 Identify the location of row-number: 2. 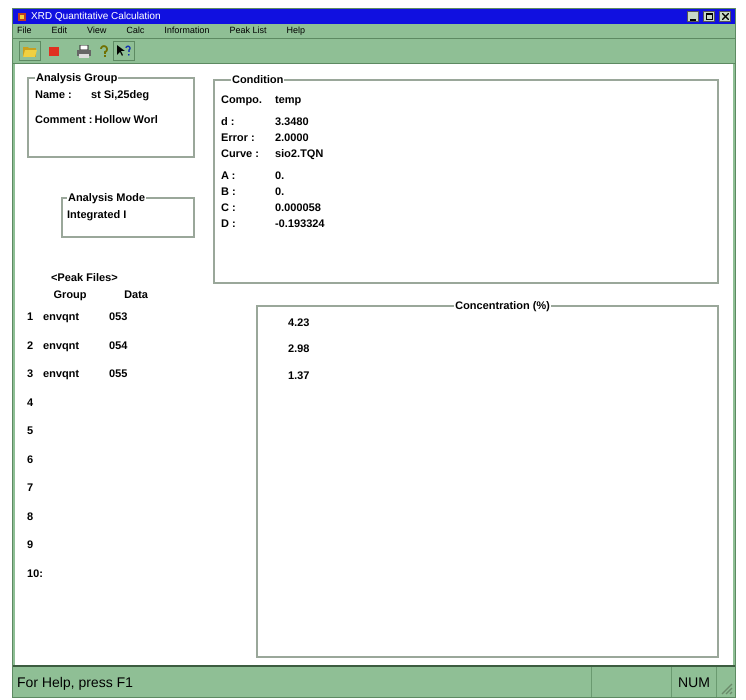
(30, 346).